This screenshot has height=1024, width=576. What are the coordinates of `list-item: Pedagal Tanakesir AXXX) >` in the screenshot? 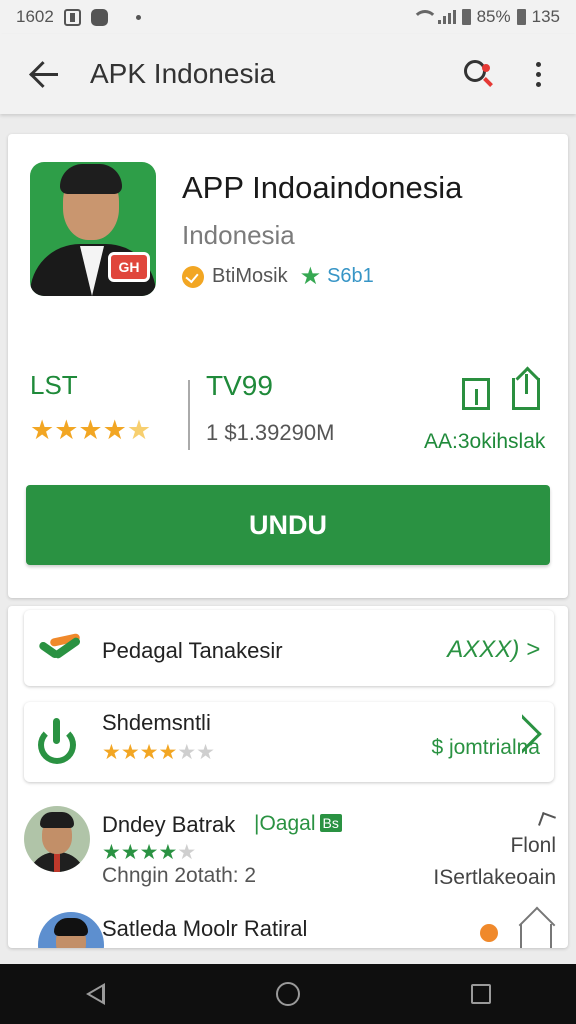 It's located at (289, 648).